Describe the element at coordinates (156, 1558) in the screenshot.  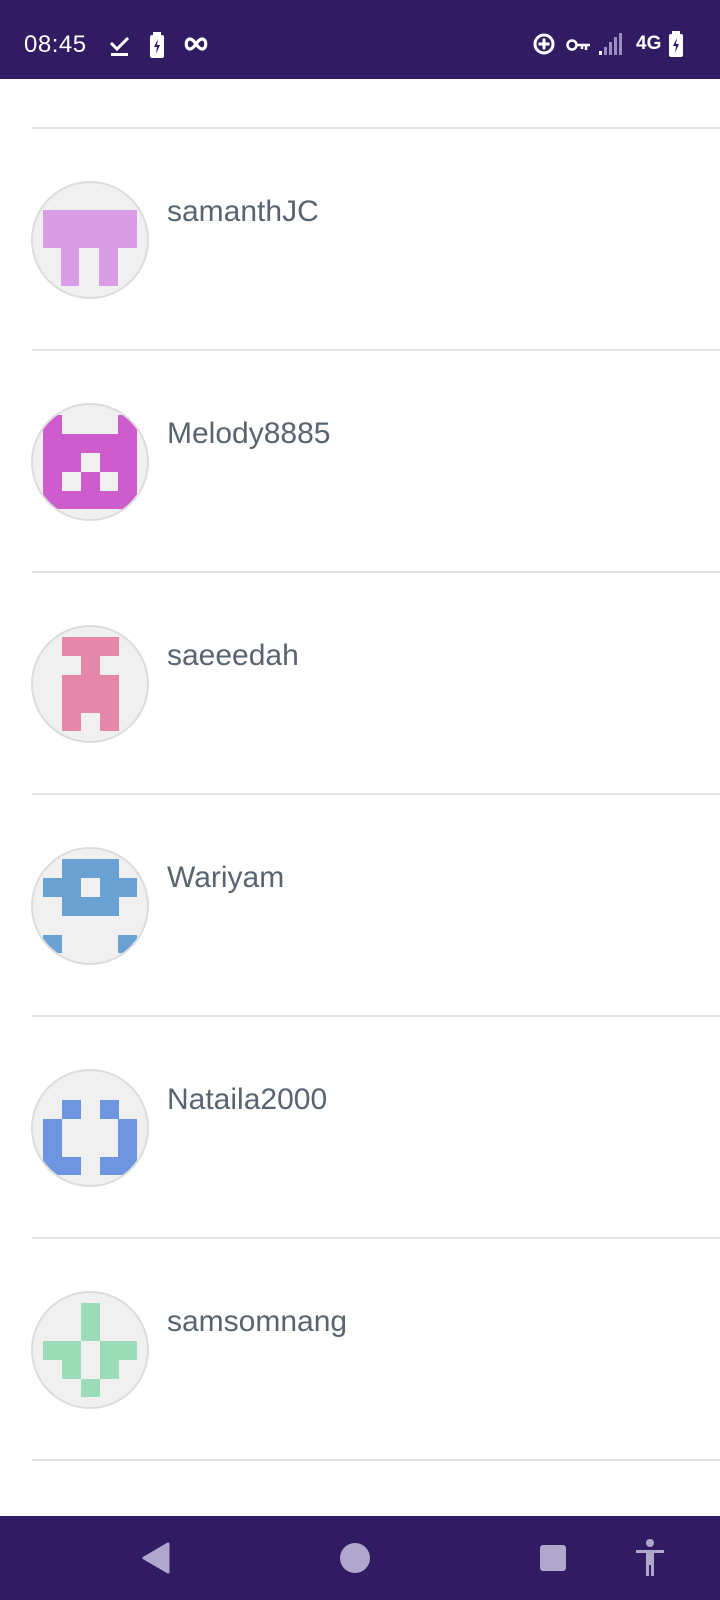
I see `back-icon` at that location.